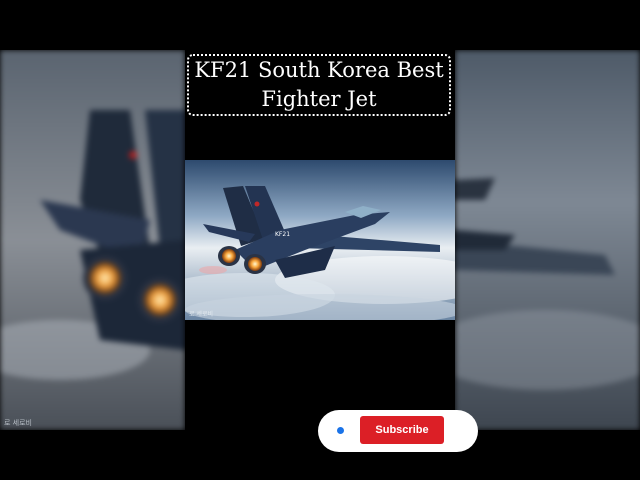 The image size is (640, 480). What do you see at coordinates (402, 430) in the screenshot?
I see `subscribe-button: Subscribe` at bounding box center [402, 430].